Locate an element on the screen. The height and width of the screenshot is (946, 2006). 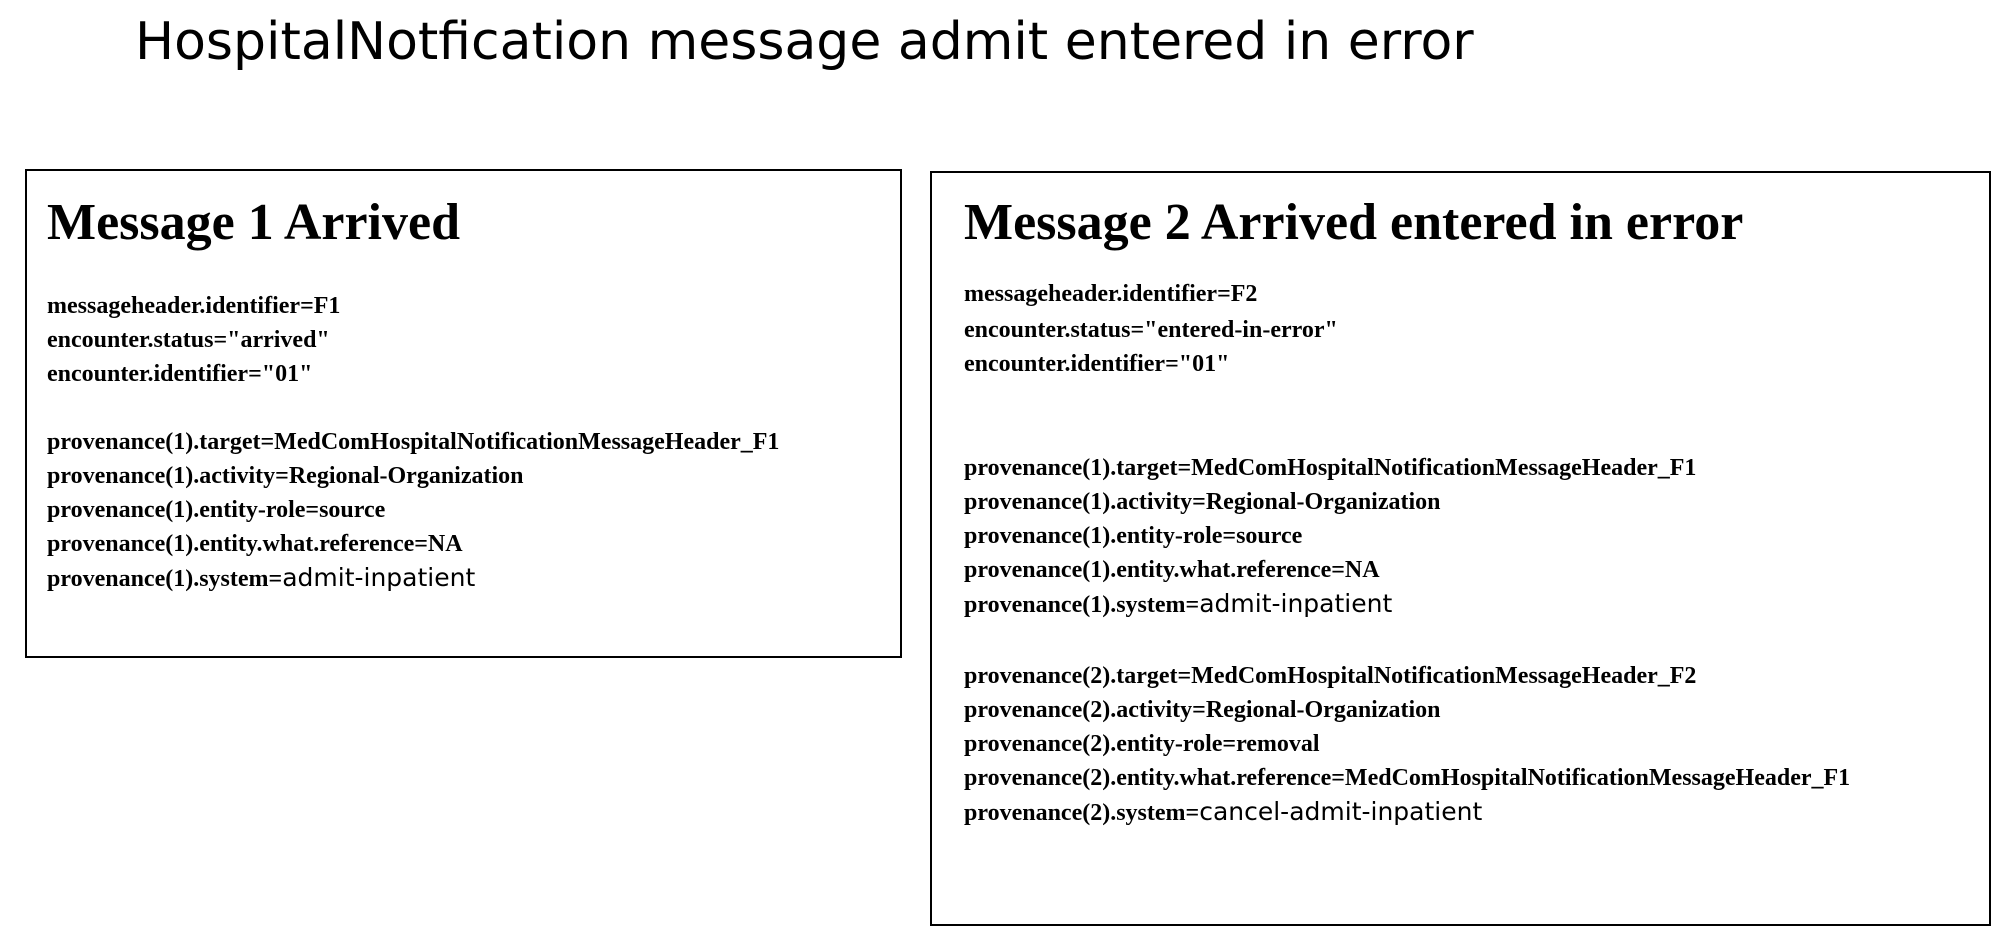
message-2-messageheader-identifier: messageheader.identifier=F2 is located at coordinates (1111, 294).